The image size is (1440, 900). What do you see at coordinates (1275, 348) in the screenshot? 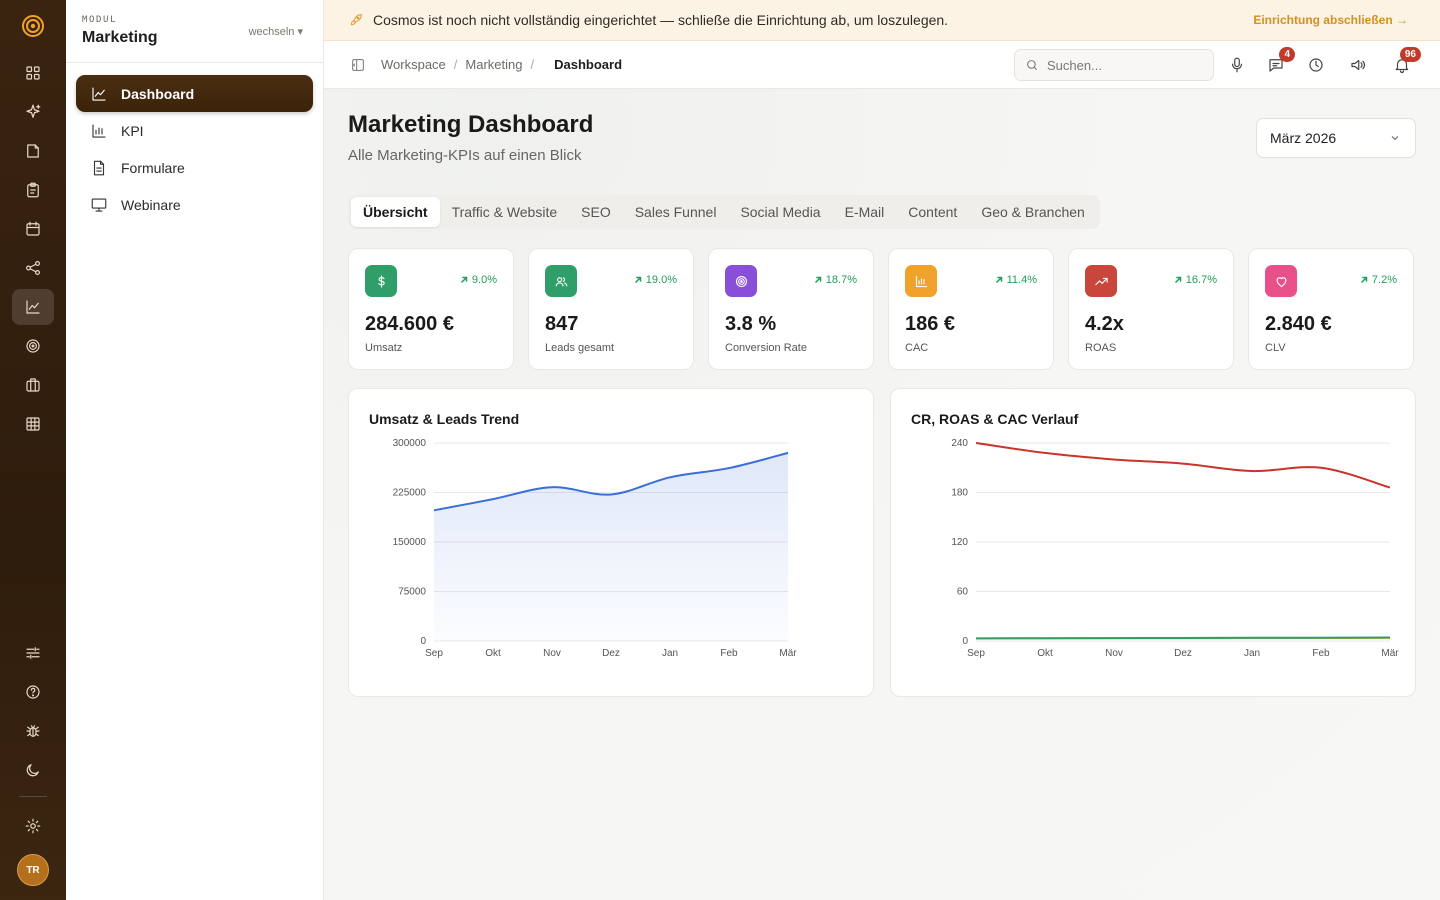
I see `kpi-label: CLV` at bounding box center [1275, 348].